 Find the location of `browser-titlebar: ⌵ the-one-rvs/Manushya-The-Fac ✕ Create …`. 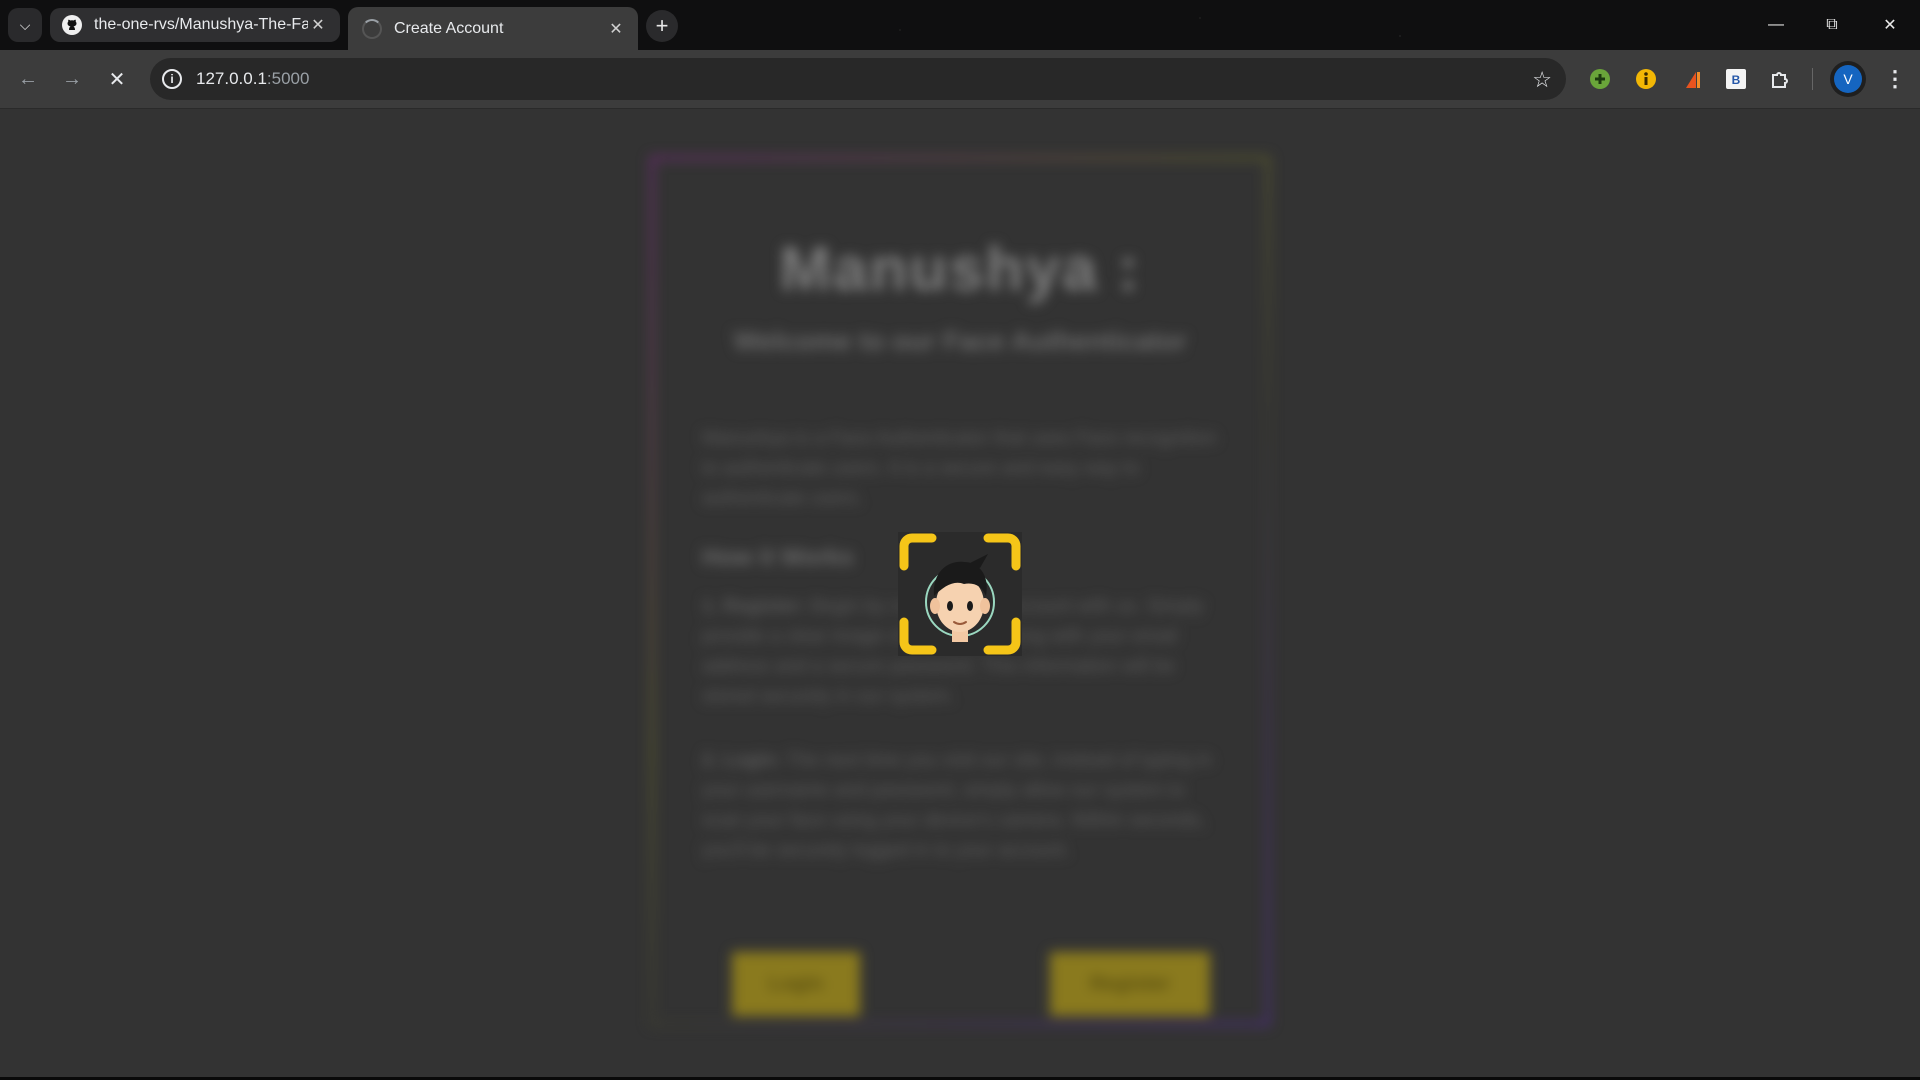

browser-titlebar: ⌵ the-one-rvs/Manushya-The-Fac ✕ Create … is located at coordinates (960, 25).